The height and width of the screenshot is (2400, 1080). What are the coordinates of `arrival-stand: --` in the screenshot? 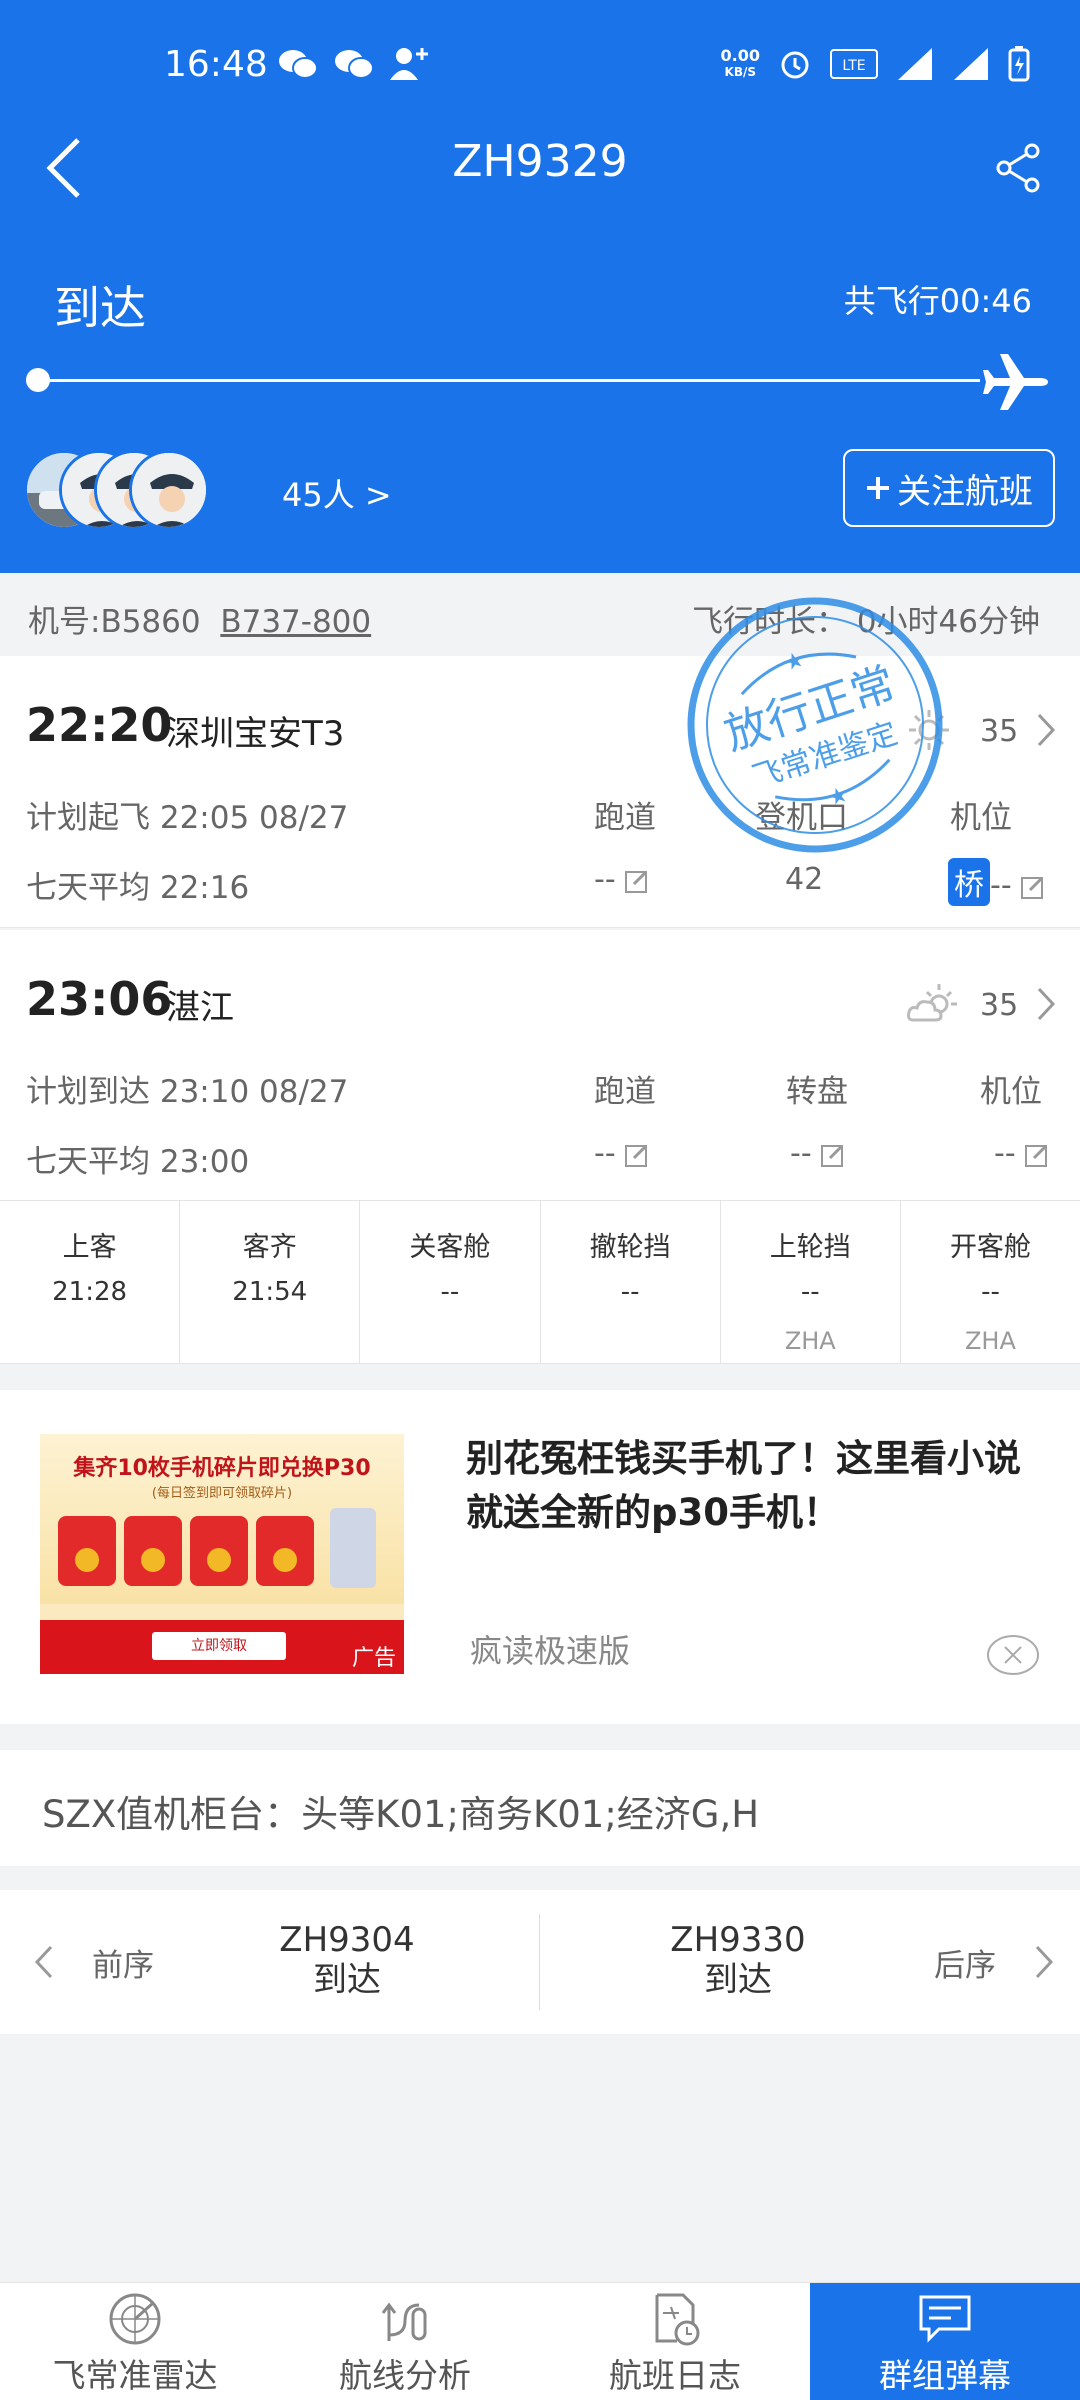 It's located at (1022, 1153).